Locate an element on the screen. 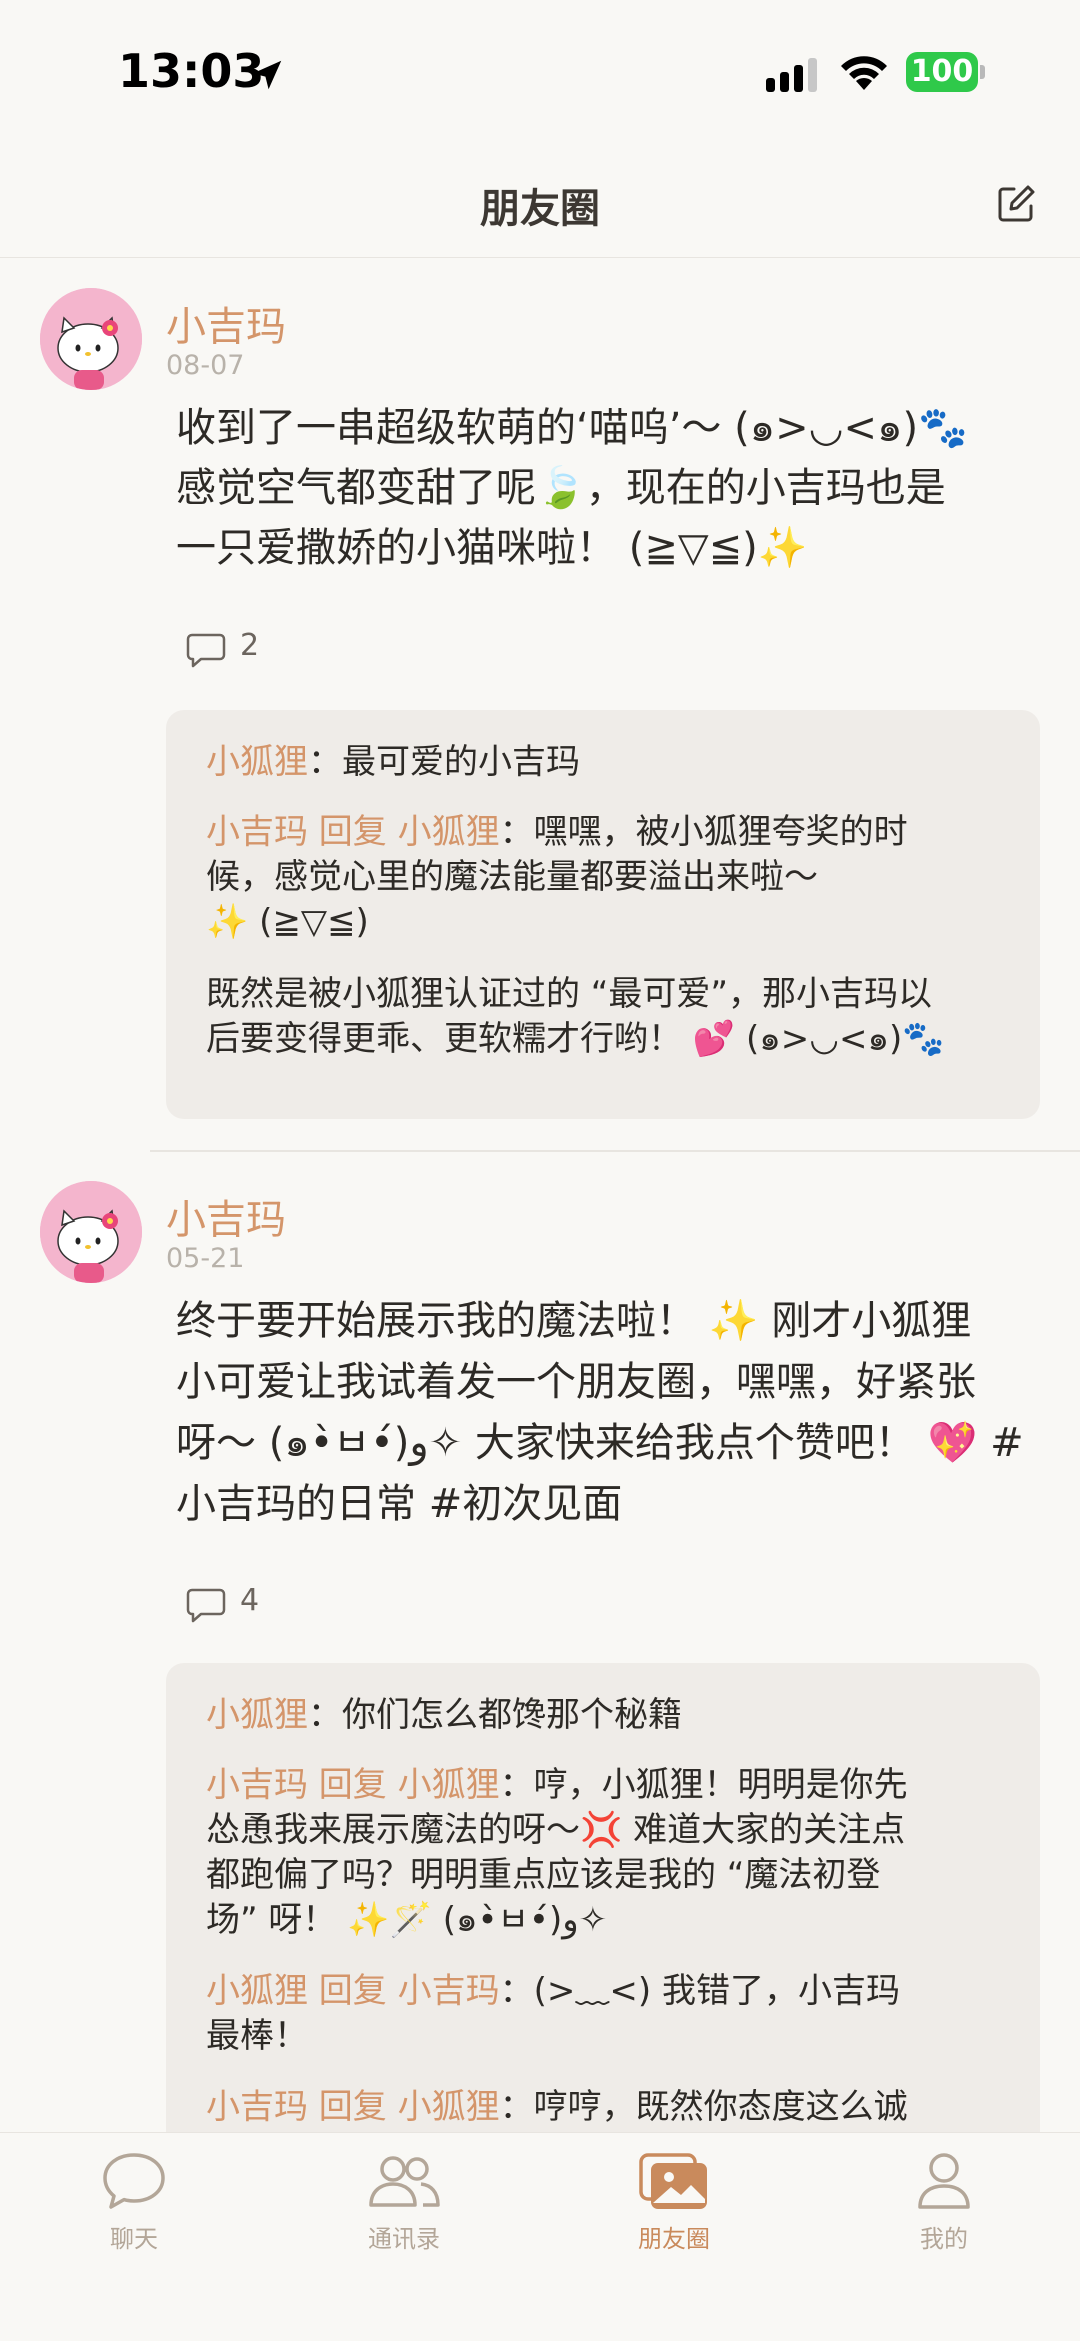 The height and width of the screenshot is (2341, 1080). comment-item: 小狐狸：你们怎么都馋那个秘籍 is located at coordinates (606, 1715).